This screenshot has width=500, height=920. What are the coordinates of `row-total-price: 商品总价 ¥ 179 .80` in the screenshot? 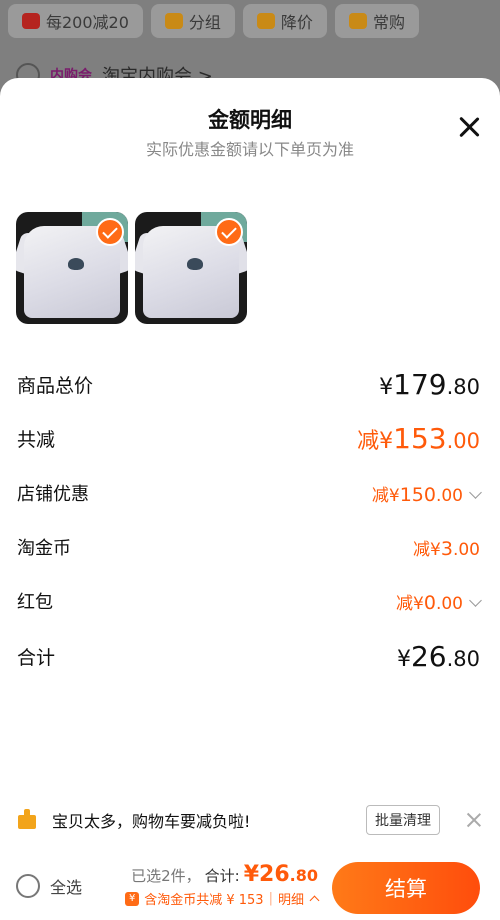 It's located at (248, 384).